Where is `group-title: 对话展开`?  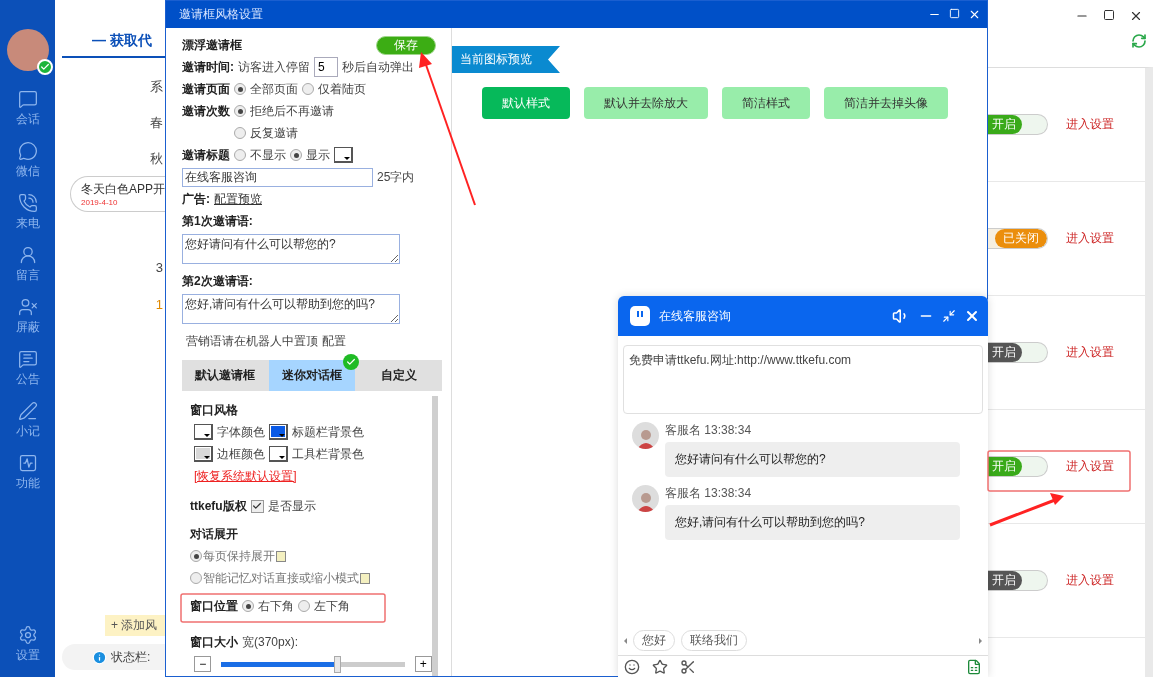
group-title: 对话展开 is located at coordinates (214, 534).